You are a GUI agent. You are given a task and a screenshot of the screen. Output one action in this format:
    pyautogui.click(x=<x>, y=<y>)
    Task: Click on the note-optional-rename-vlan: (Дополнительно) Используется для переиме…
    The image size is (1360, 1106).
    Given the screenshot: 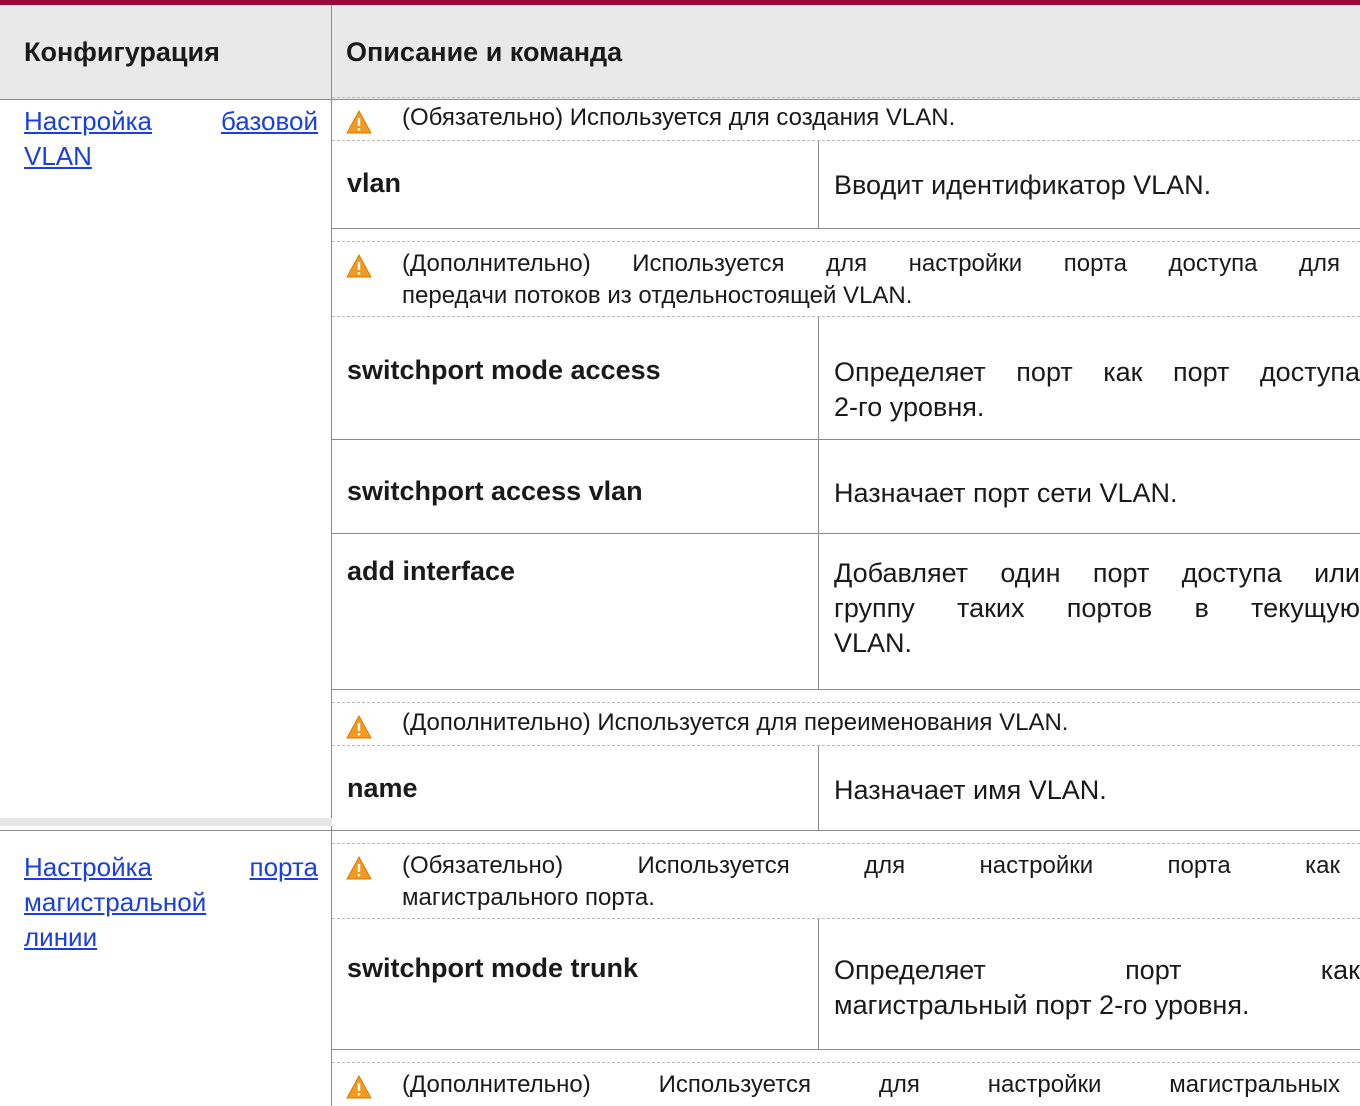 What is the action you would take?
    pyautogui.click(x=846, y=724)
    